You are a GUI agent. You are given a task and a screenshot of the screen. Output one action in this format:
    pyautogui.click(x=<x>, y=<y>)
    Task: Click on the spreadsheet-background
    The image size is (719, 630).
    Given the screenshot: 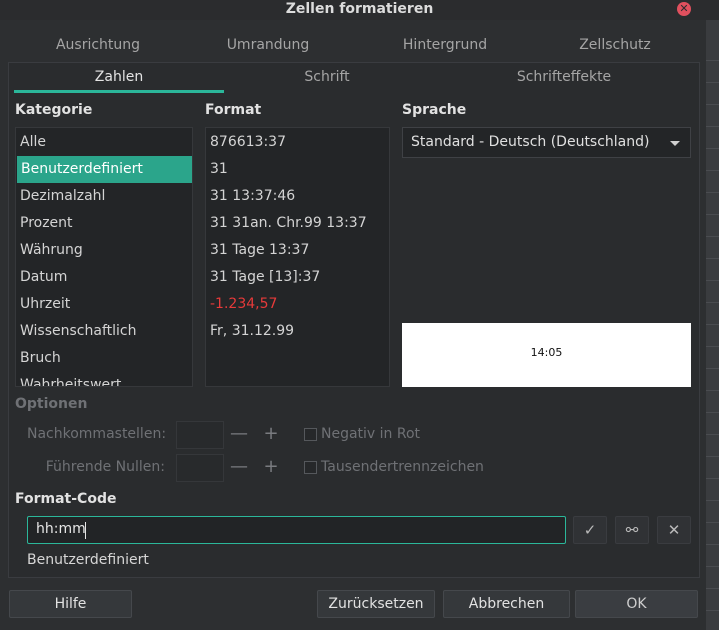 What is the action you would take?
    pyautogui.click(x=712, y=315)
    